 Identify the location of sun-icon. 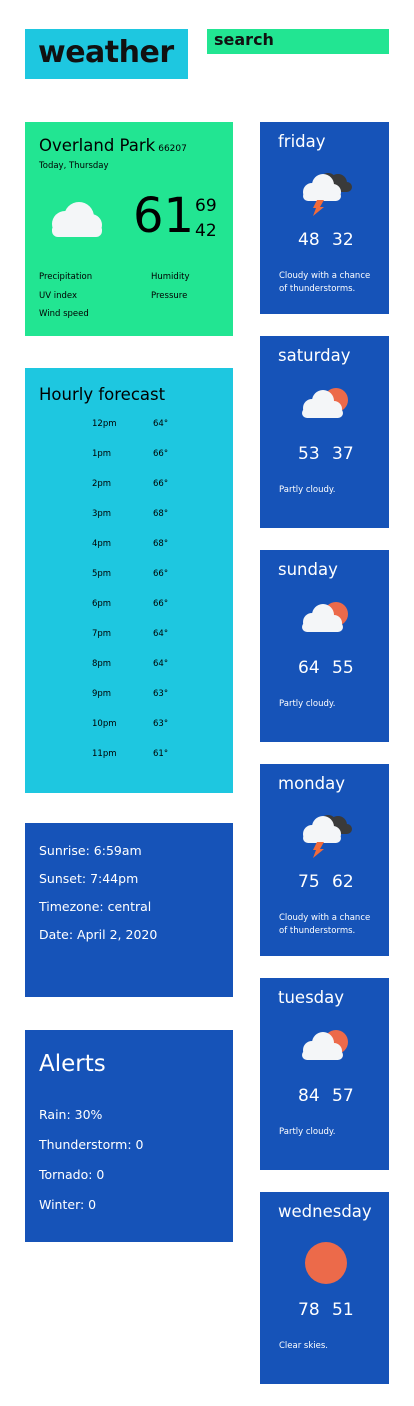
(326, 1265).